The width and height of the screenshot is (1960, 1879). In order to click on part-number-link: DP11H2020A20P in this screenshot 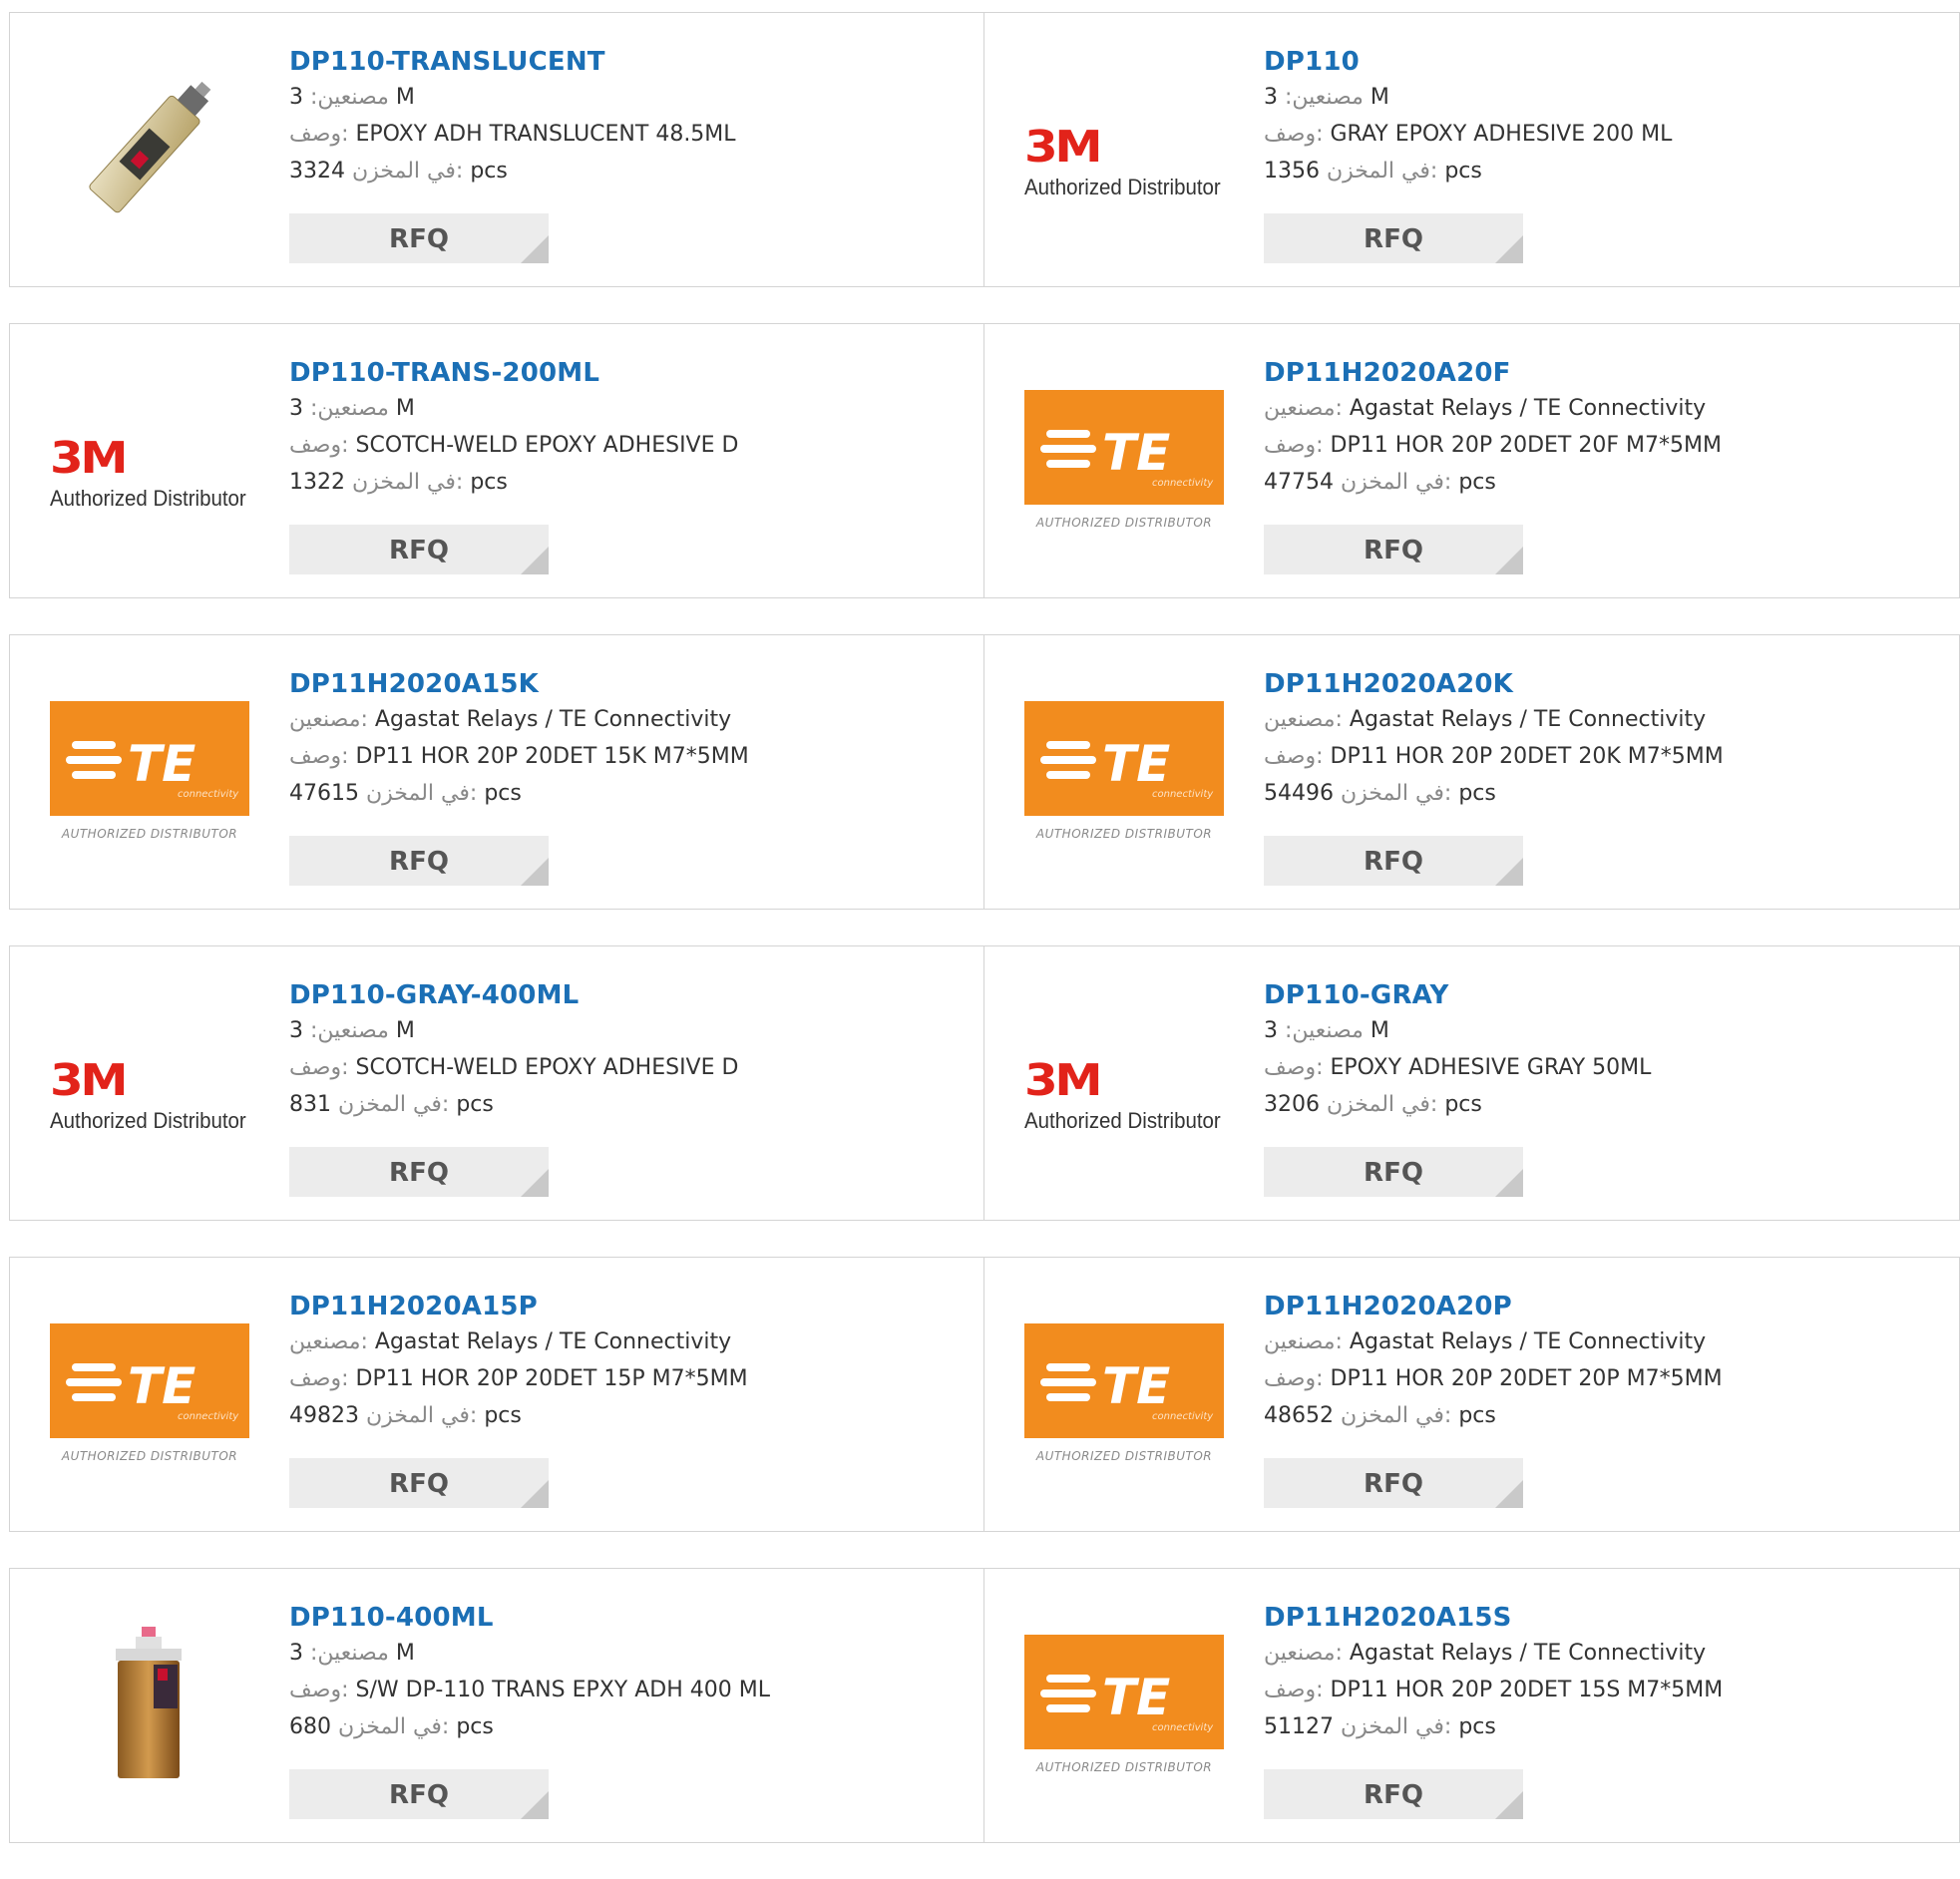, I will do `click(1388, 1306)`.